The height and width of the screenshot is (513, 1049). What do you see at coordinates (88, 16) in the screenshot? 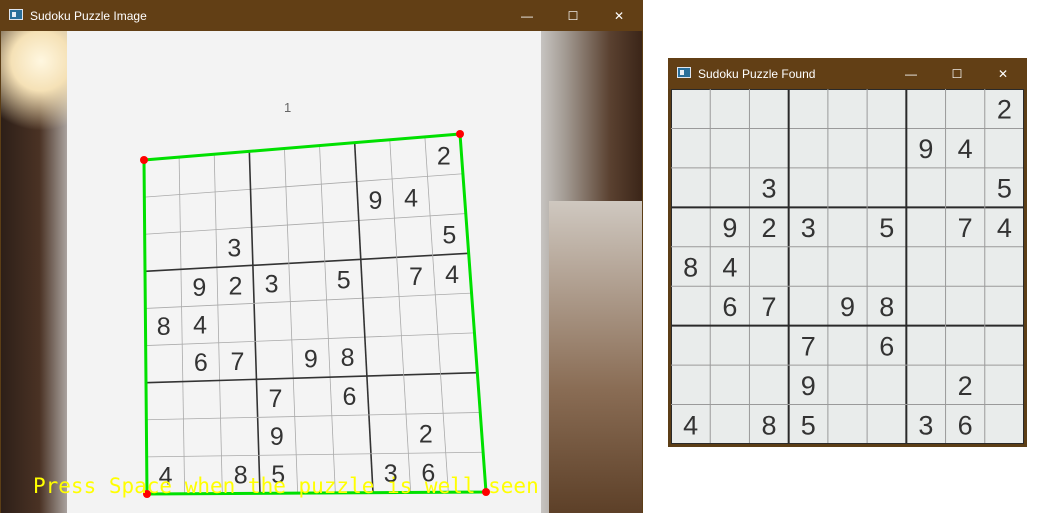
I see `window-title: Sudoku Puzzle Image` at bounding box center [88, 16].